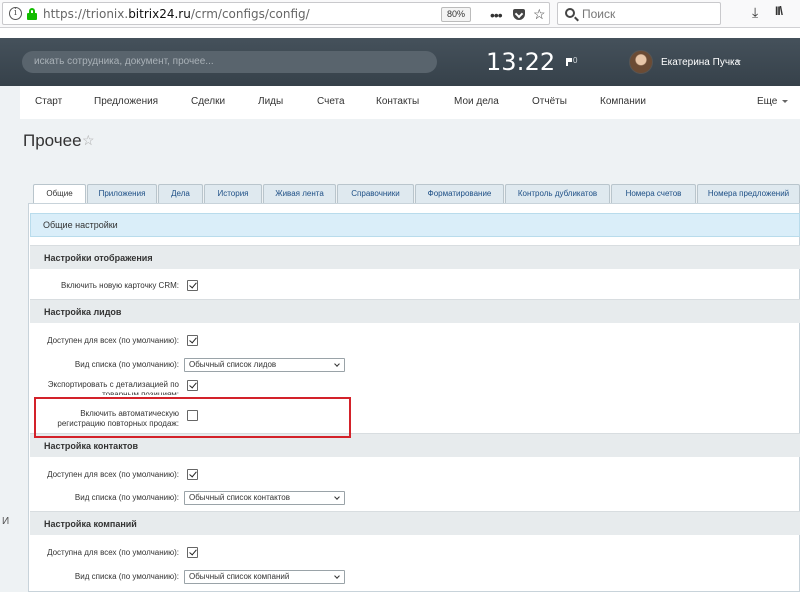 The image size is (800, 592). I want to click on menu-item-invoices: Счета, so click(331, 101).